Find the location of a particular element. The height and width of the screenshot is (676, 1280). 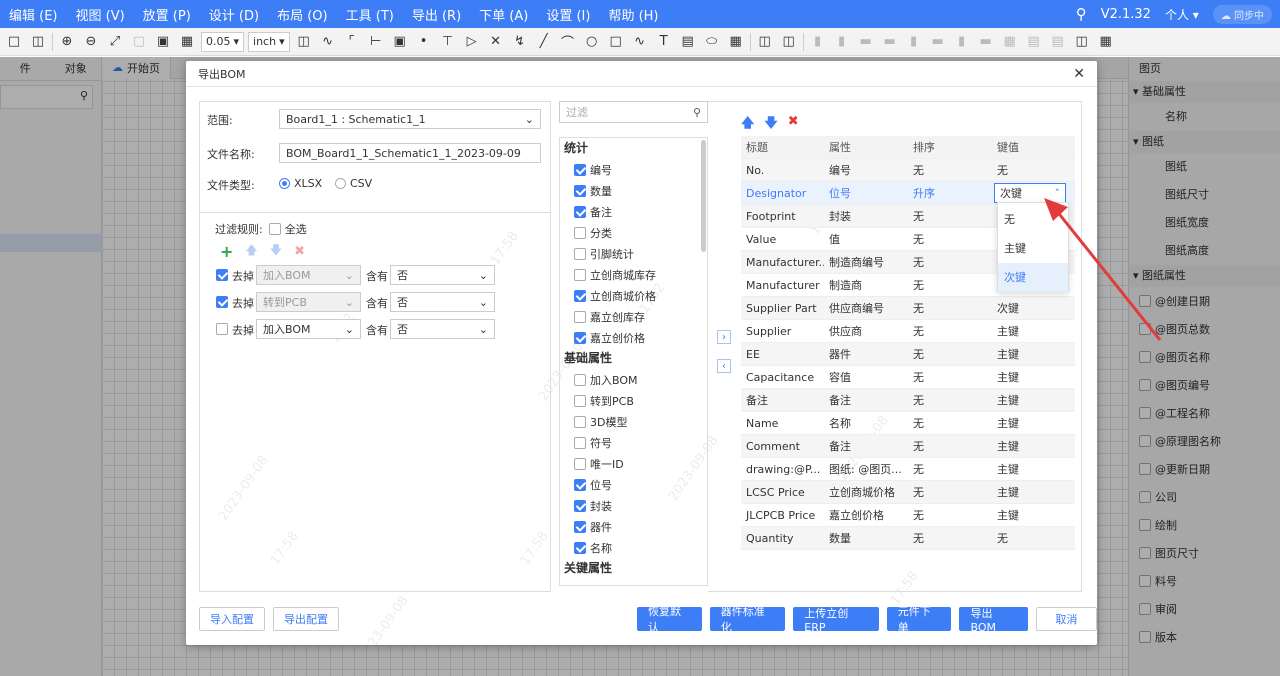

distribute-h-icon: ▮ is located at coordinates (962, 42).